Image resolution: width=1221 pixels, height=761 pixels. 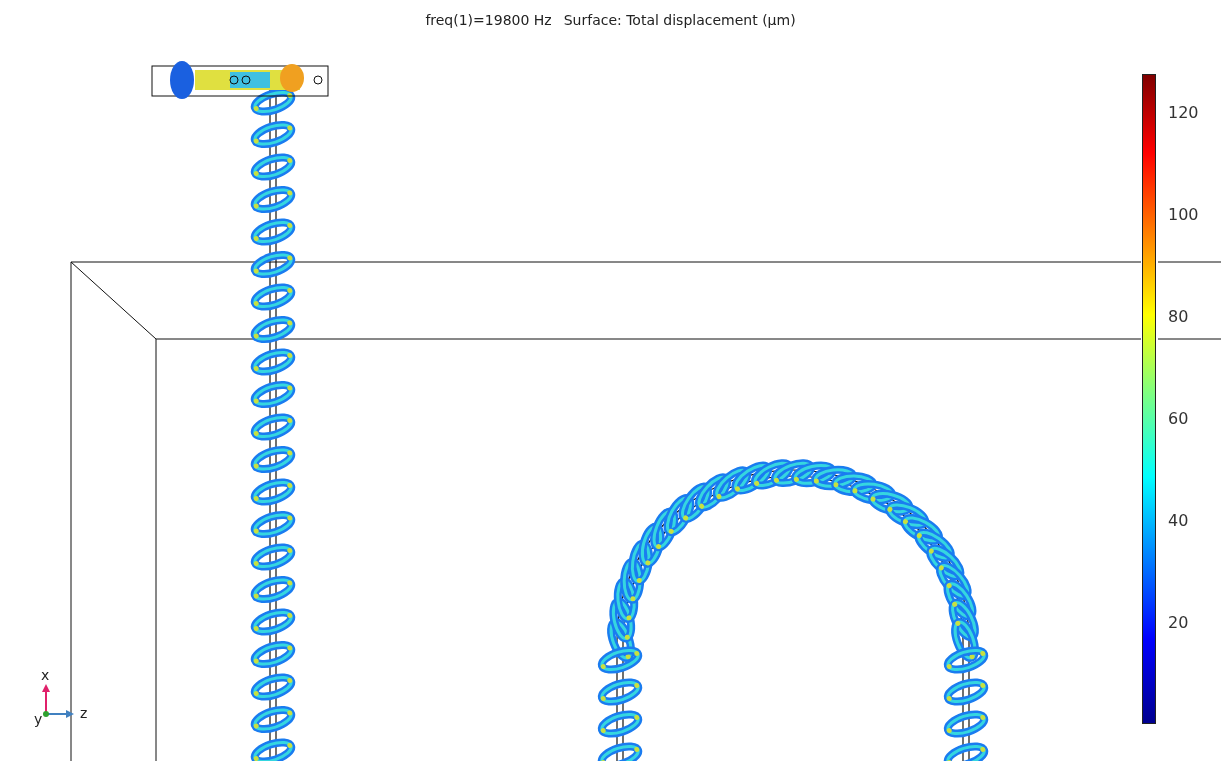 What do you see at coordinates (1178, 520) in the screenshot?
I see `color-scale-label: 40` at bounding box center [1178, 520].